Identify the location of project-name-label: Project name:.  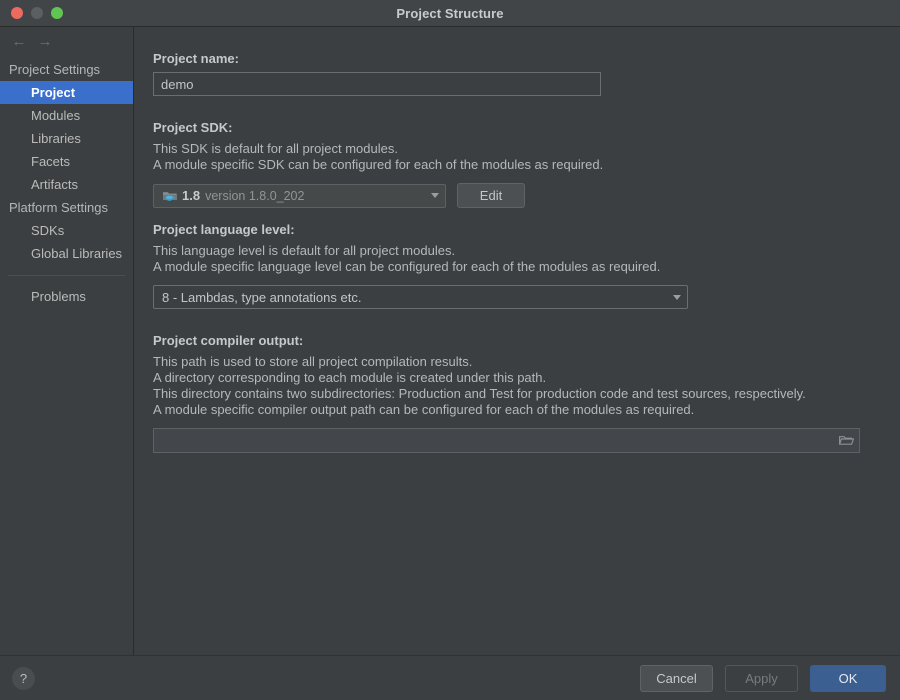
(196, 58).